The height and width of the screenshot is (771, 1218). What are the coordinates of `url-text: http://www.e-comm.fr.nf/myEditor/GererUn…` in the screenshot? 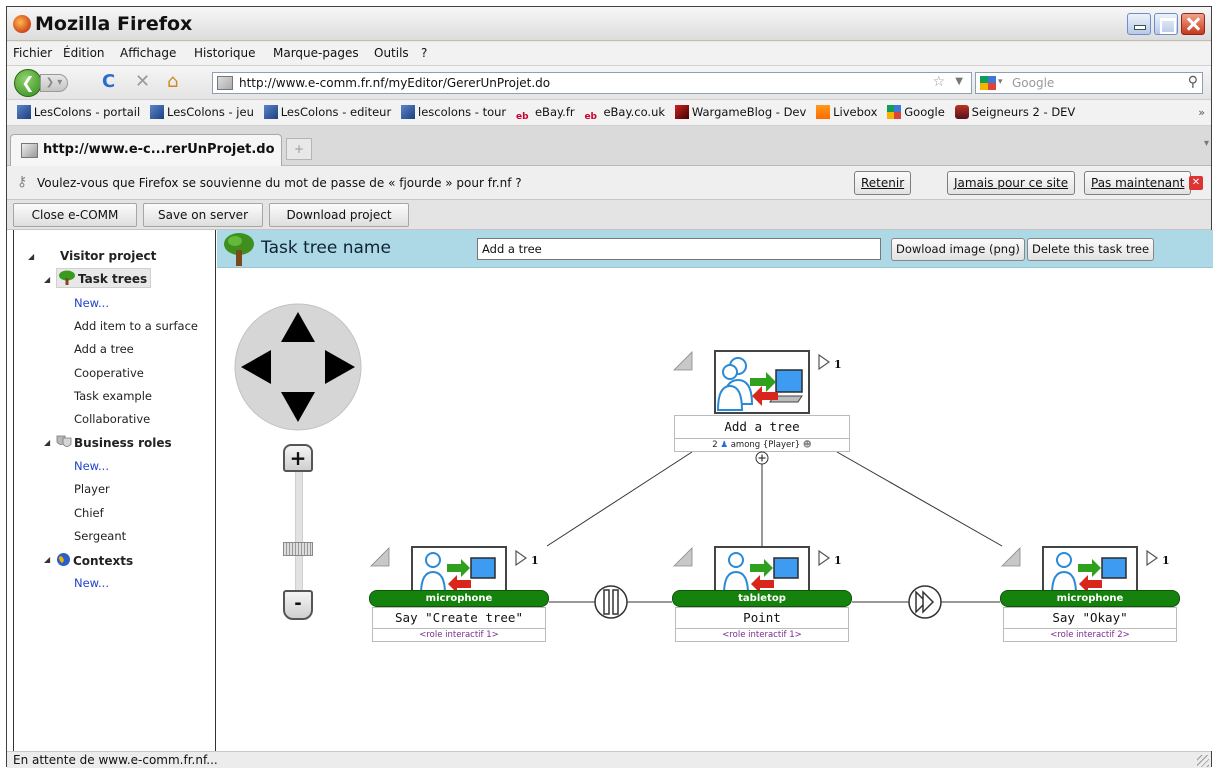 It's located at (394, 83).